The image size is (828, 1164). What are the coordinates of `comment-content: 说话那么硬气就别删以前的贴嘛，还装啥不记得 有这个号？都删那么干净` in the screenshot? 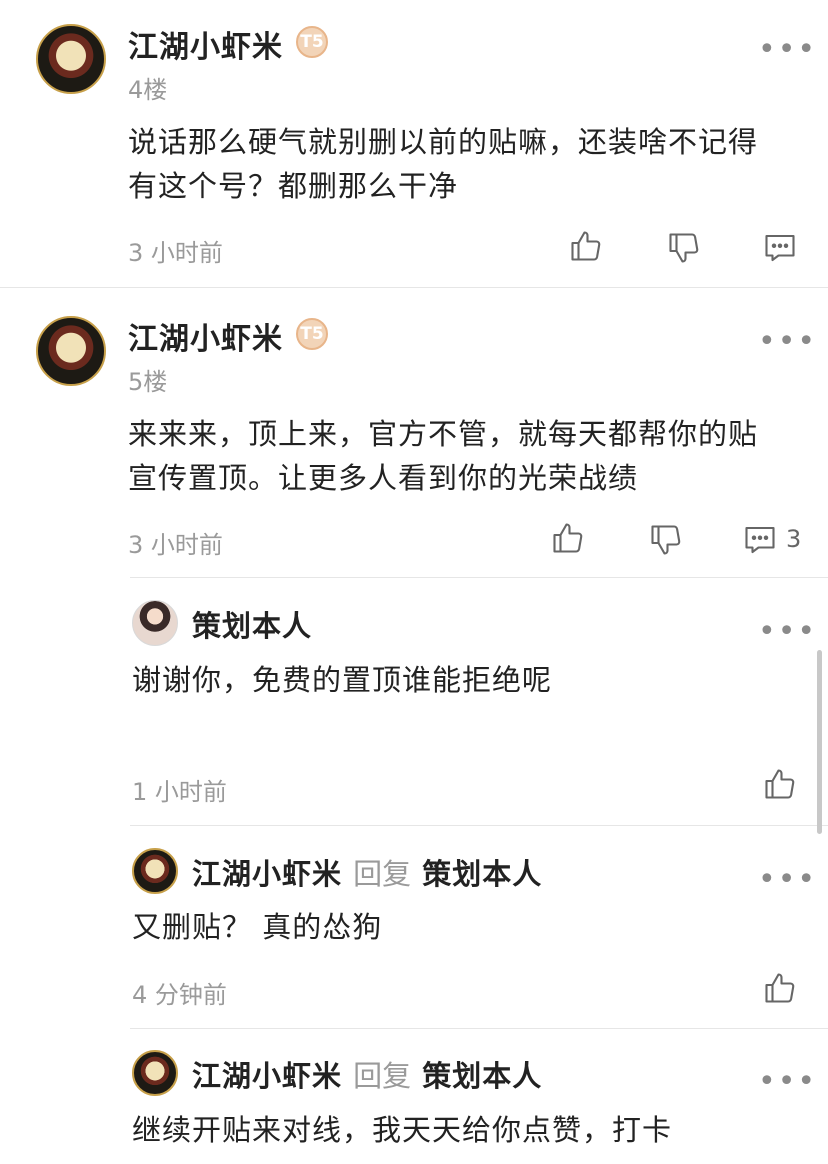 It's located at (468, 164).